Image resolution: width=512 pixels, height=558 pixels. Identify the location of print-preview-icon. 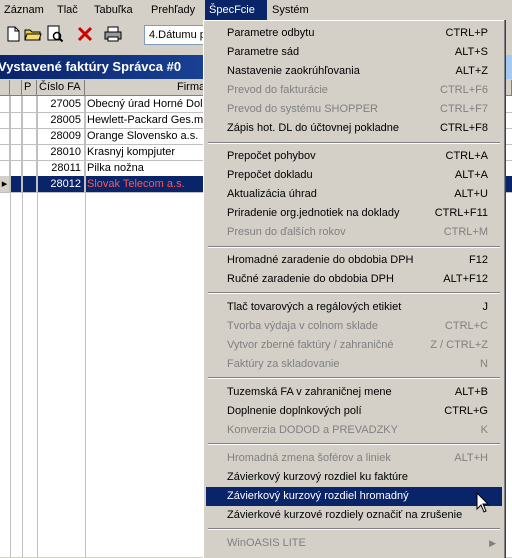
(55, 34).